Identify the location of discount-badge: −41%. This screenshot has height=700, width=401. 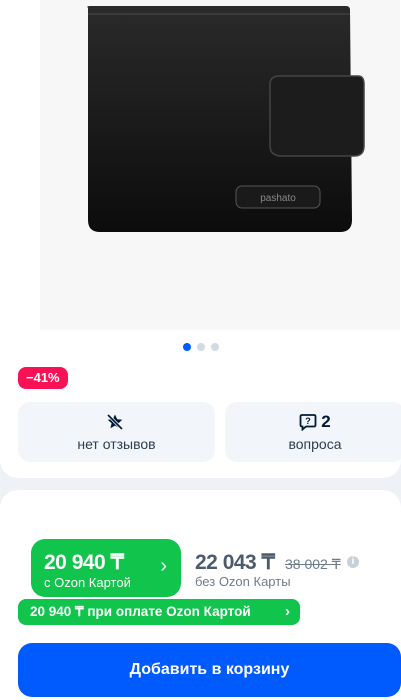
(43, 378).